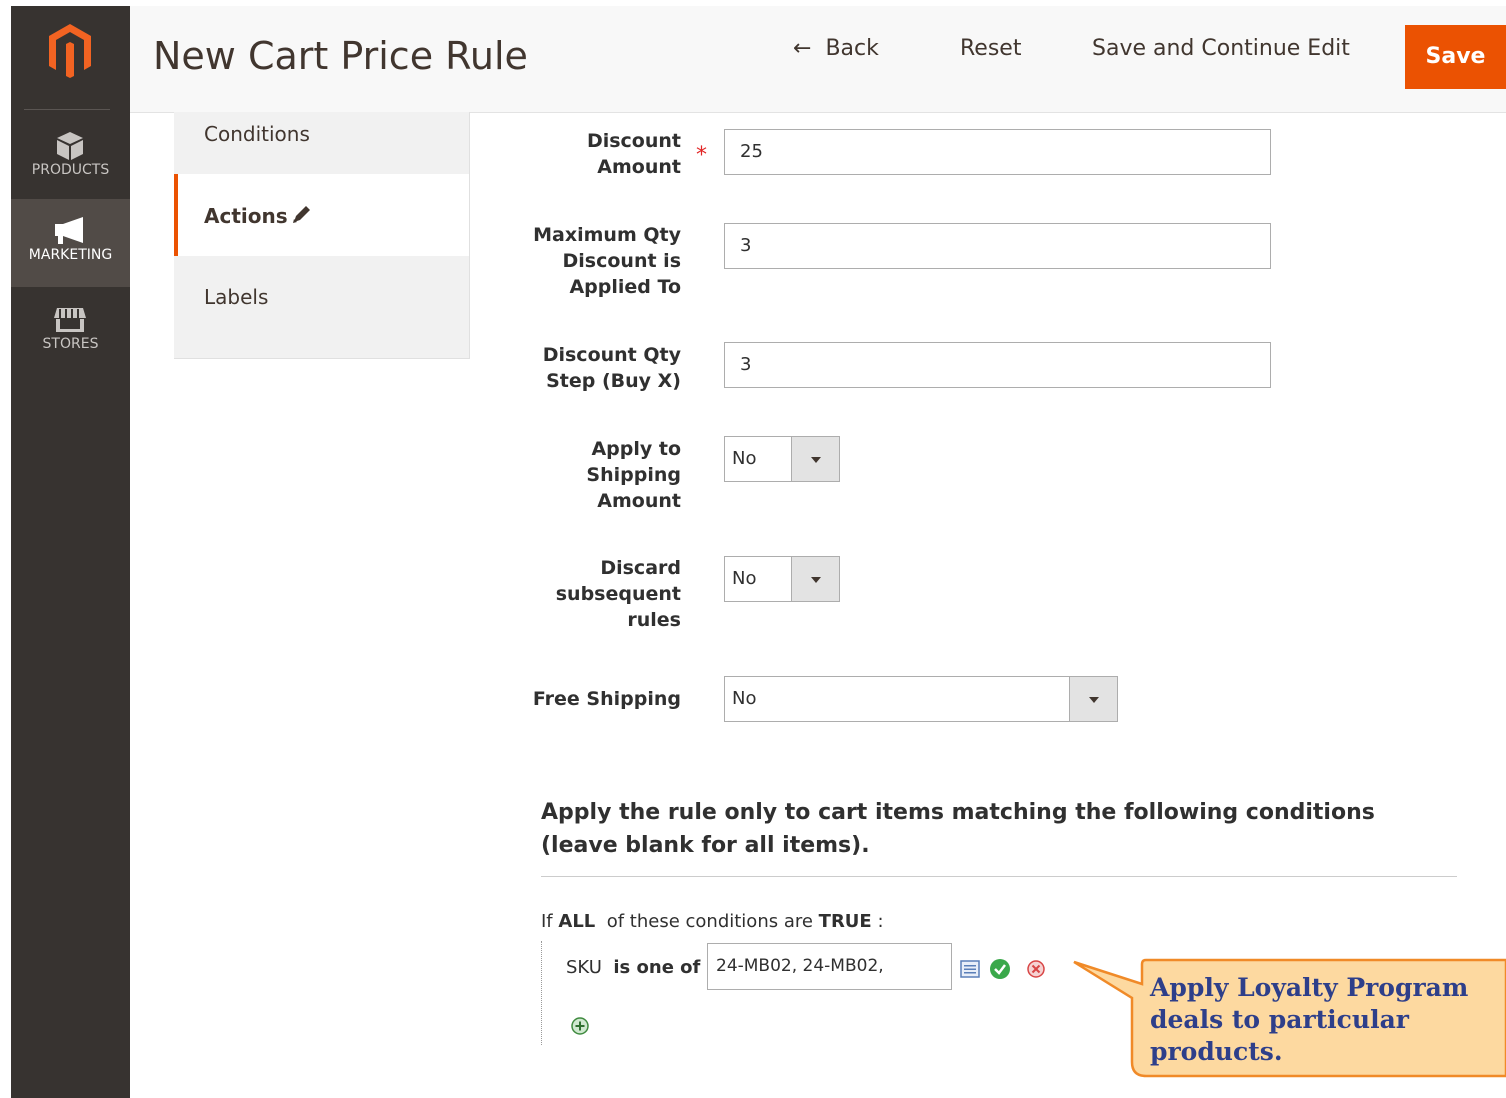 This screenshot has height=1098, width=1506. Describe the element at coordinates (69, 230) in the screenshot. I see `megaphone-icon` at that location.